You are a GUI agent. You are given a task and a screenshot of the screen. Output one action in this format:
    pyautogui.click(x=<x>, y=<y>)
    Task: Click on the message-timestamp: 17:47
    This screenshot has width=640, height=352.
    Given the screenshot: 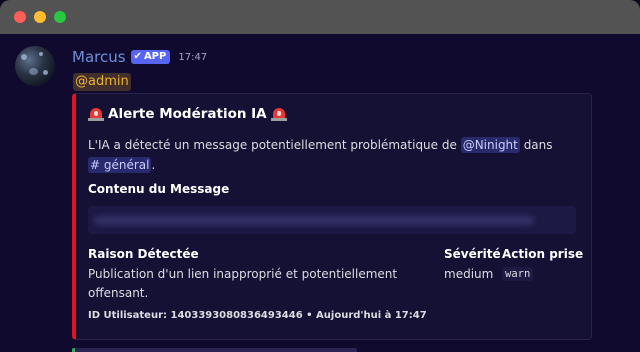 What is the action you would take?
    pyautogui.click(x=192, y=57)
    